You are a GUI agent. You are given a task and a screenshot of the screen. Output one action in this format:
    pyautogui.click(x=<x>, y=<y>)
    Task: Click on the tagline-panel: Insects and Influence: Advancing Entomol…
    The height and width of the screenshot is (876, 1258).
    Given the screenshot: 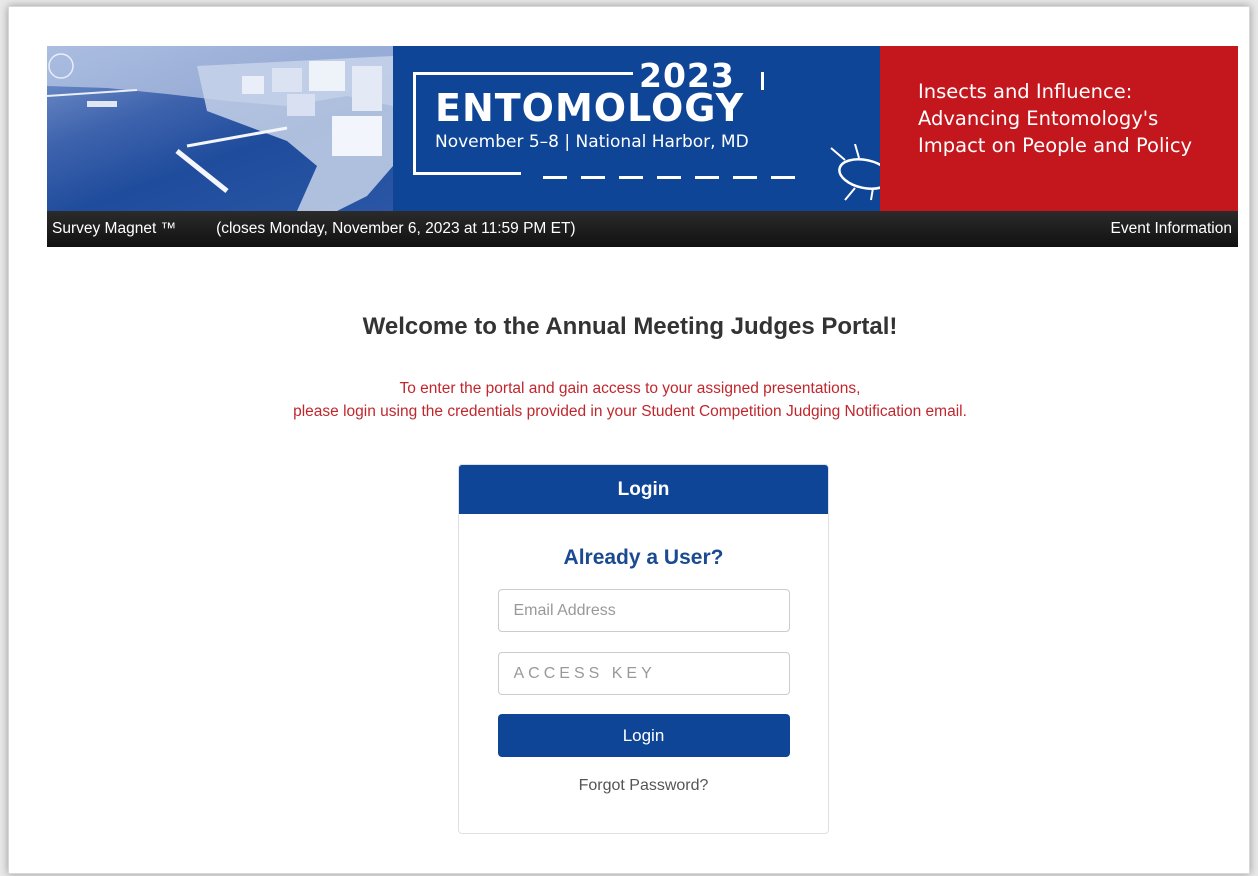 What is the action you would take?
    pyautogui.click(x=1059, y=128)
    